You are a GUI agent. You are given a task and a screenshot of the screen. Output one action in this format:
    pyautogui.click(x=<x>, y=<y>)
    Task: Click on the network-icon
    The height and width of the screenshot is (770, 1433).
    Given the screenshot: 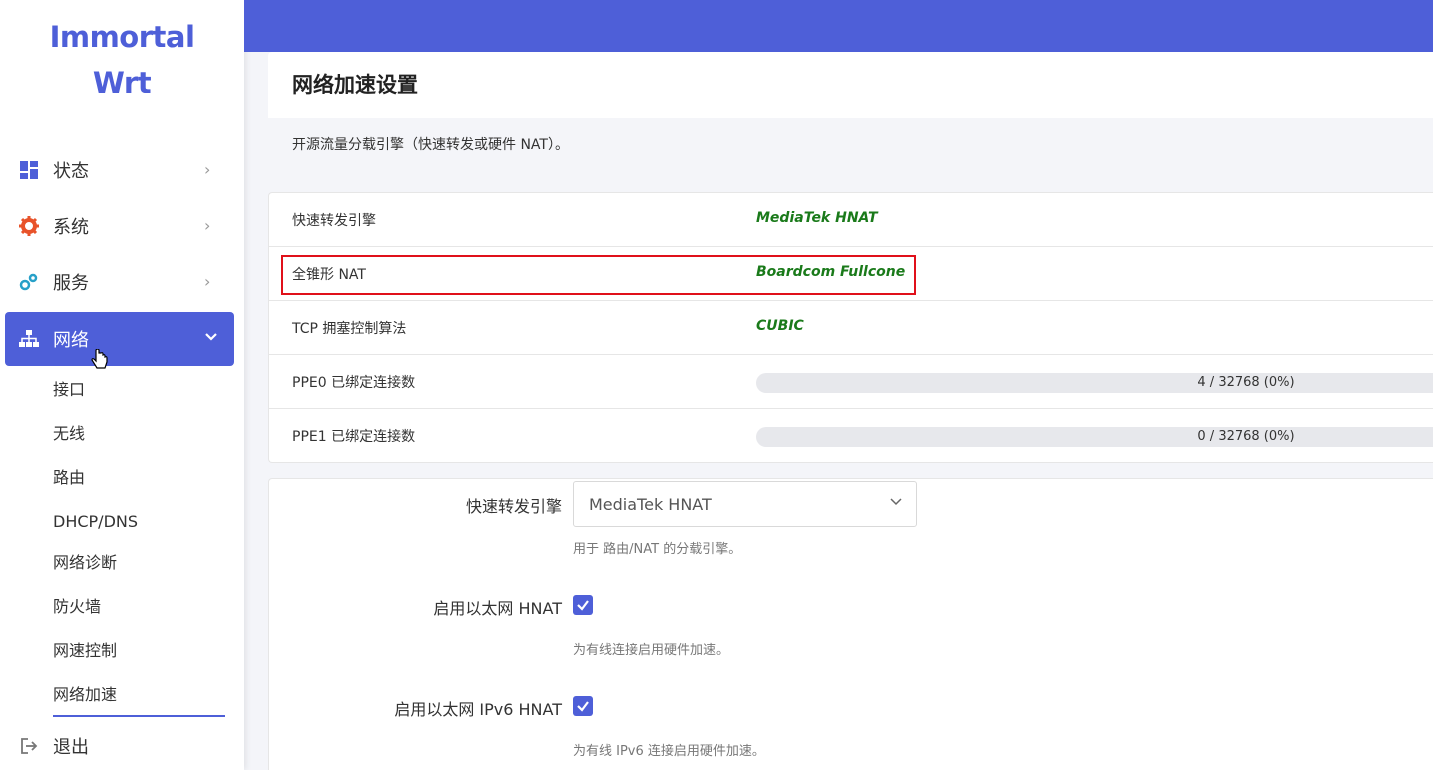 What is the action you would take?
    pyautogui.click(x=29, y=339)
    